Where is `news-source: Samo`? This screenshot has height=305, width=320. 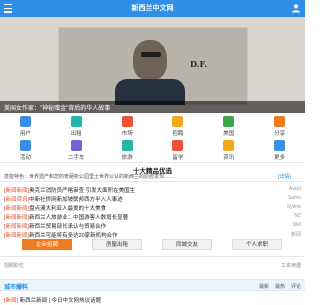
news-source: Samo is located at coordinates (294, 198).